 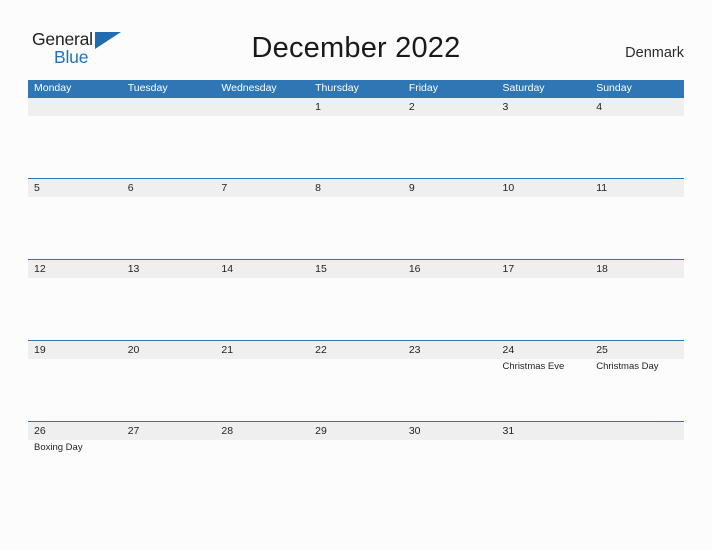 What do you see at coordinates (133, 431) in the screenshot?
I see `day-number: 27` at bounding box center [133, 431].